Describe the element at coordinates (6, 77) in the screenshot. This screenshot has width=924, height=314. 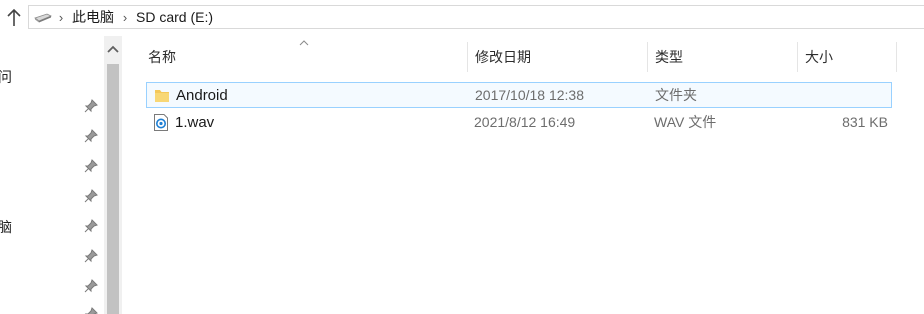
I see `nav-item-label: 问` at that location.